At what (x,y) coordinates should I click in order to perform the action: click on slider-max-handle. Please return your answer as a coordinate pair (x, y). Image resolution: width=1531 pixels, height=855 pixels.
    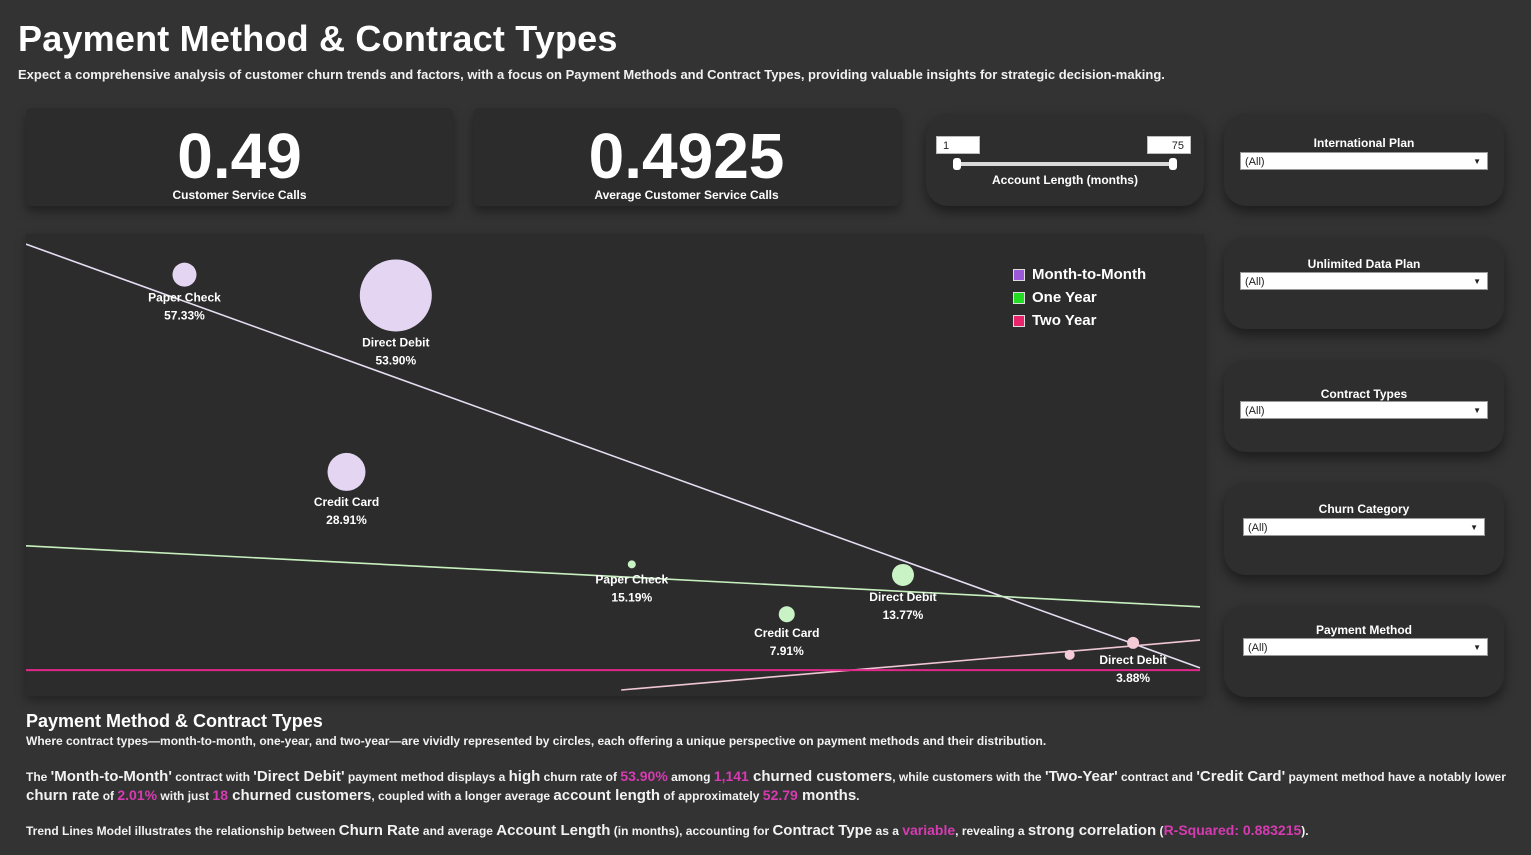
    Looking at the image, I should click on (1173, 164).